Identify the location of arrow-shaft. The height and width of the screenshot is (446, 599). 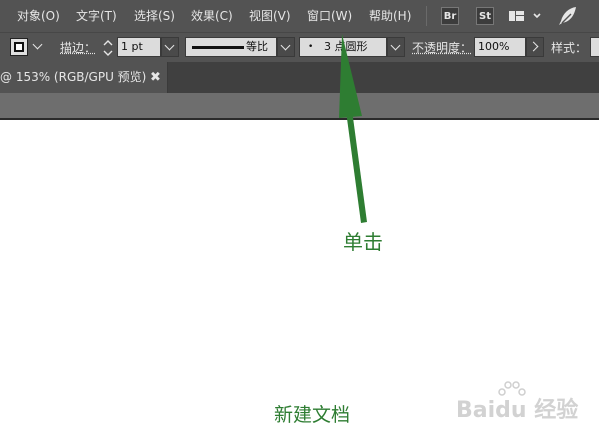
(356, 166).